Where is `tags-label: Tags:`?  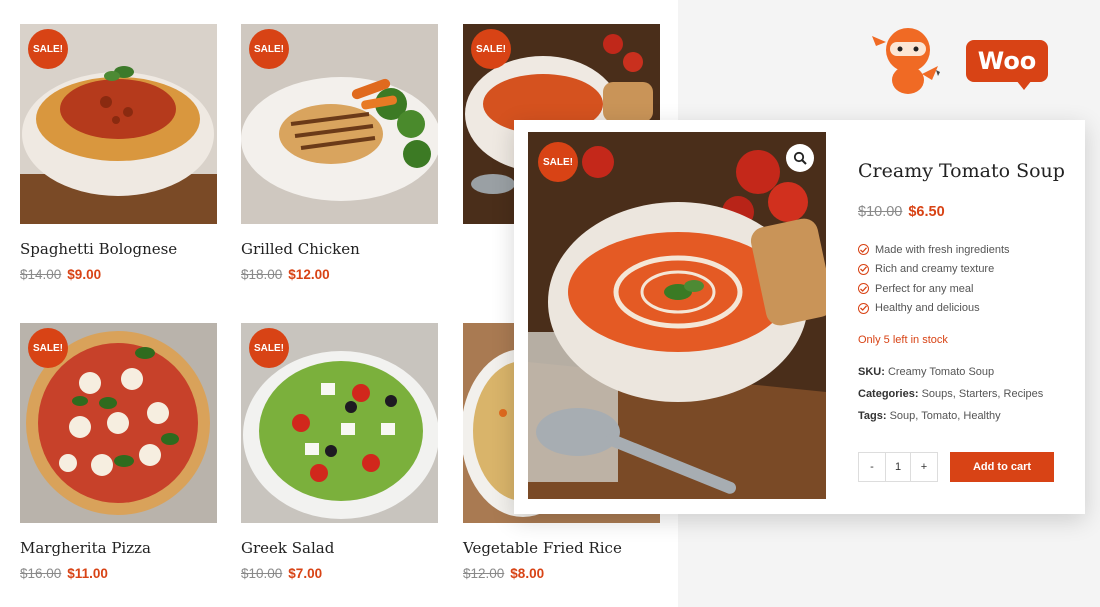 tags-label: Tags: is located at coordinates (872, 416).